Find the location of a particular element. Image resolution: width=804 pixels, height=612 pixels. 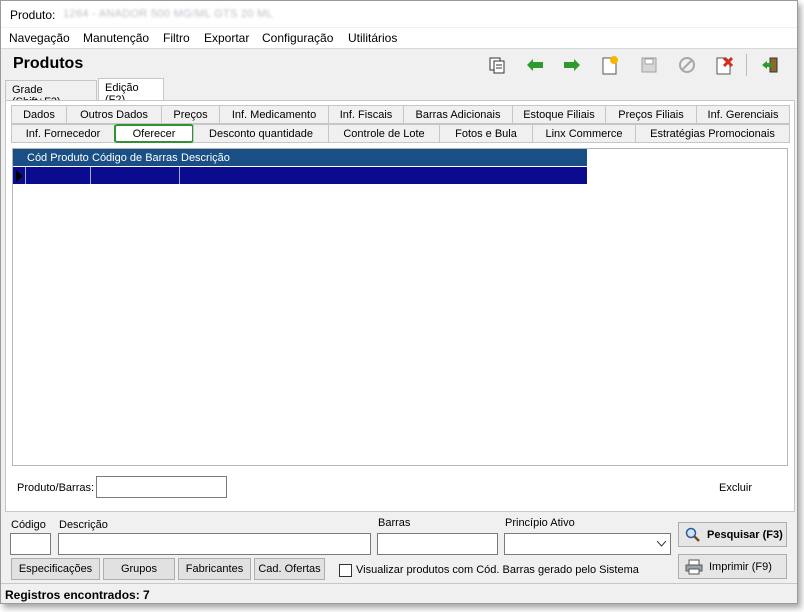

tab-barras-adicionais: Barras Adicionais is located at coordinates (458, 114).